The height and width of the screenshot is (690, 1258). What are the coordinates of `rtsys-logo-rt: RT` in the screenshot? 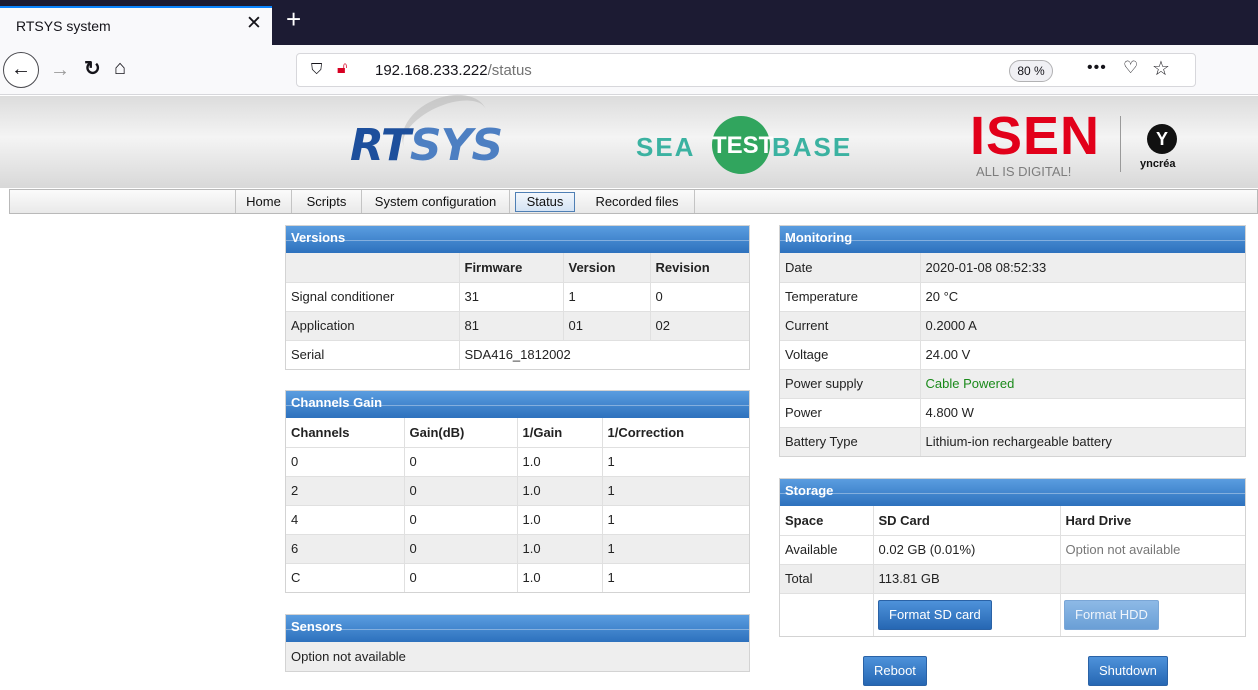 It's located at (380, 145).